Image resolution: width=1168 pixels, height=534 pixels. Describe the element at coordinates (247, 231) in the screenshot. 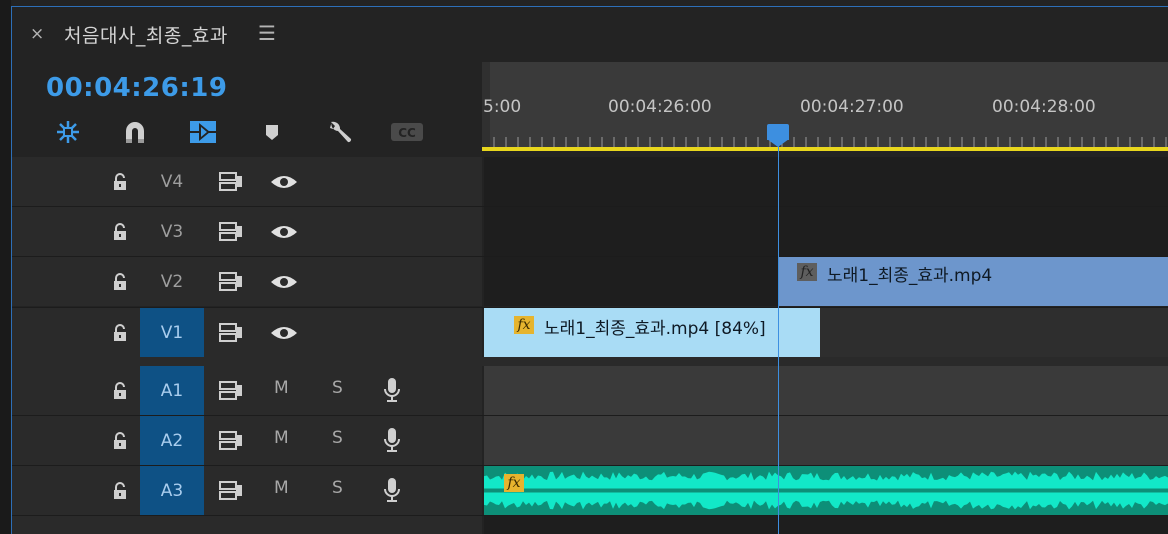

I see `track-header-v3: V3` at that location.